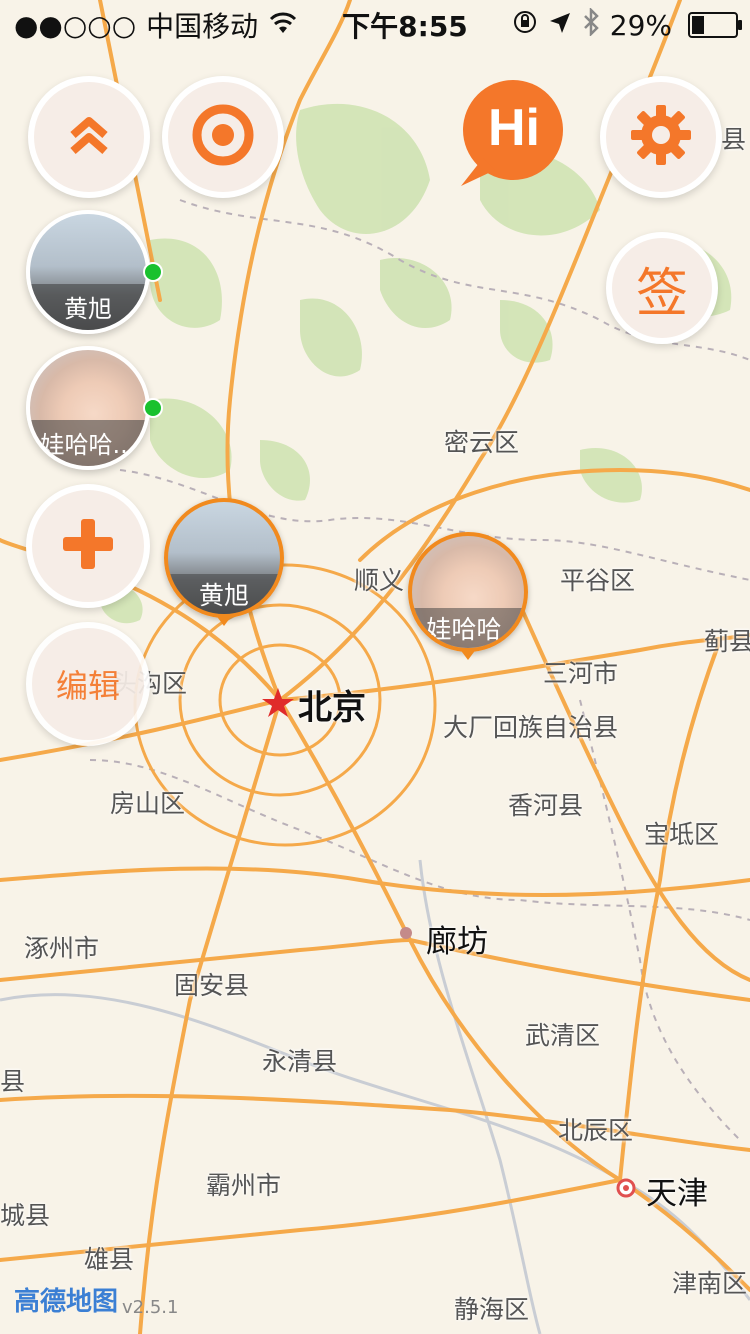 The width and height of the screenshot is (750, 1334). I want to click on plus-icon, so click(88, 546).